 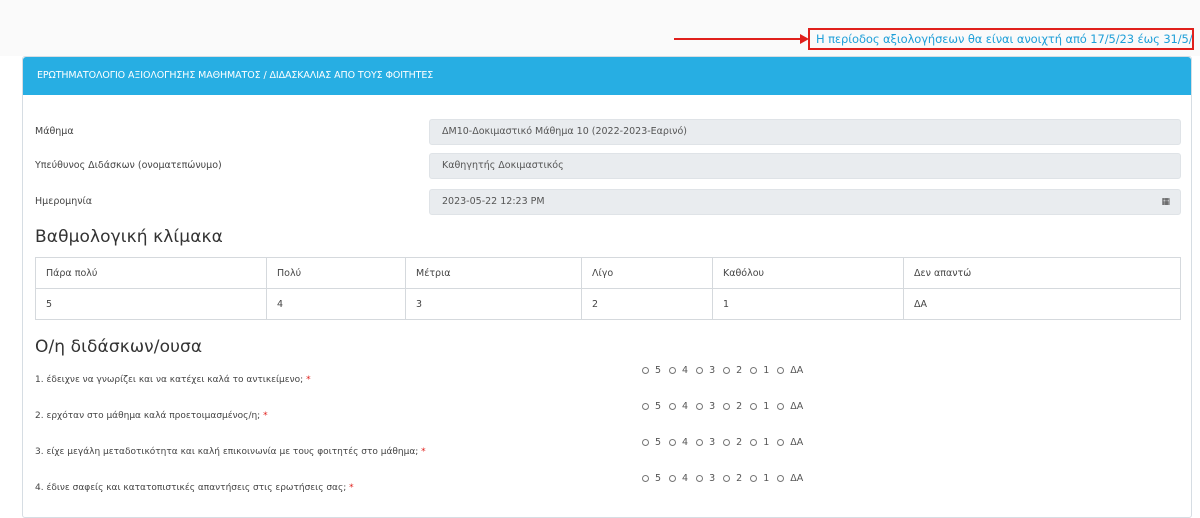 What do you see at coordinates (151, 304) in the screenshot?
I see `table-cell: 5` at bounding box center [151, 304].